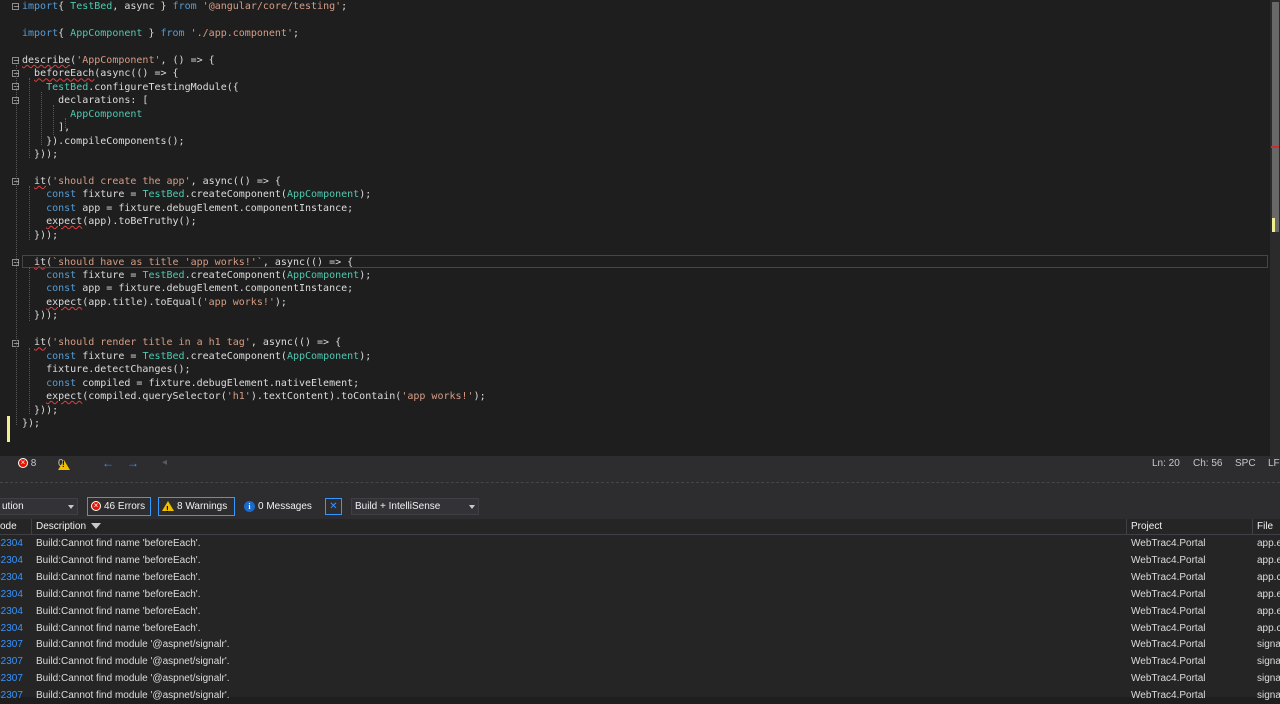 The width and height of the screenshot is (1280, 704). I want to click on code-token: });, so click(31, 423).